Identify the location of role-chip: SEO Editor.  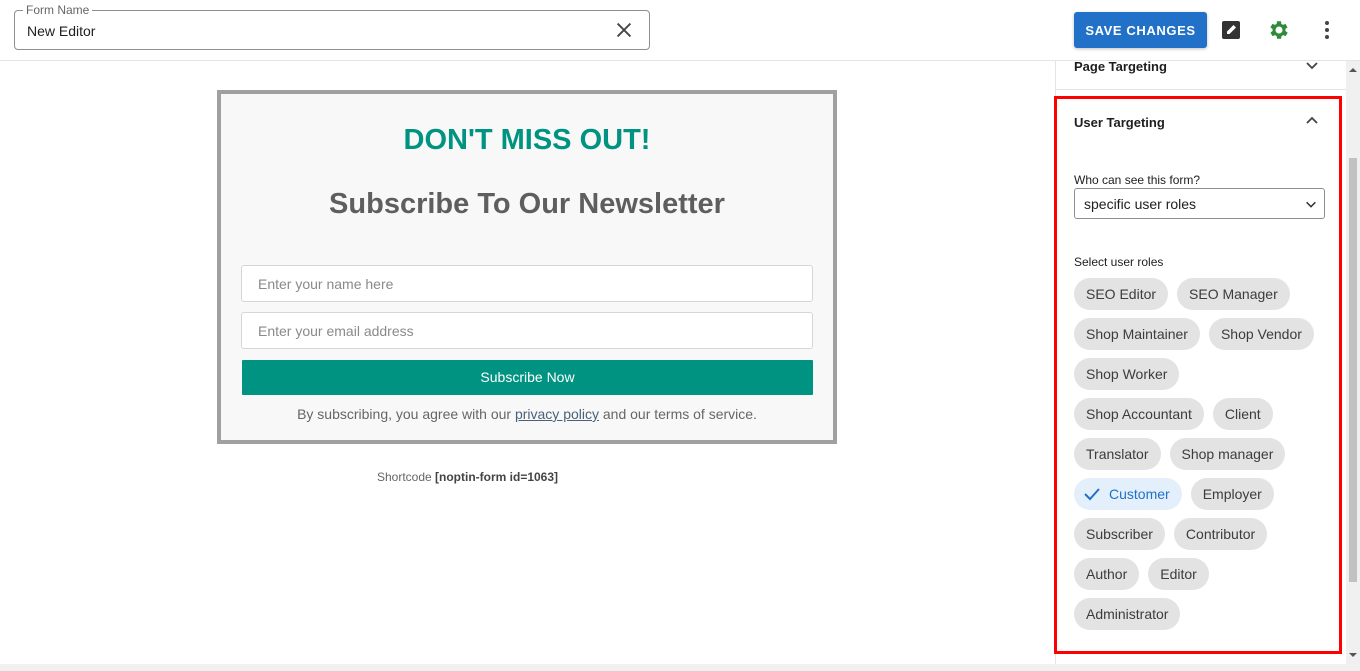
(1121, 294).